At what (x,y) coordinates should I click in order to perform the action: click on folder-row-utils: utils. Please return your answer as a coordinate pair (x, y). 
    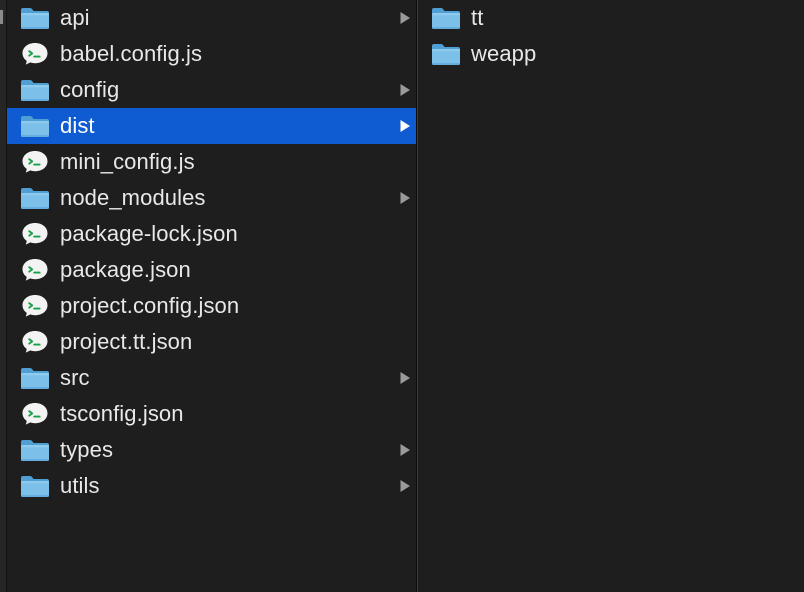
    Looking at the image, I should click on (211, 486).